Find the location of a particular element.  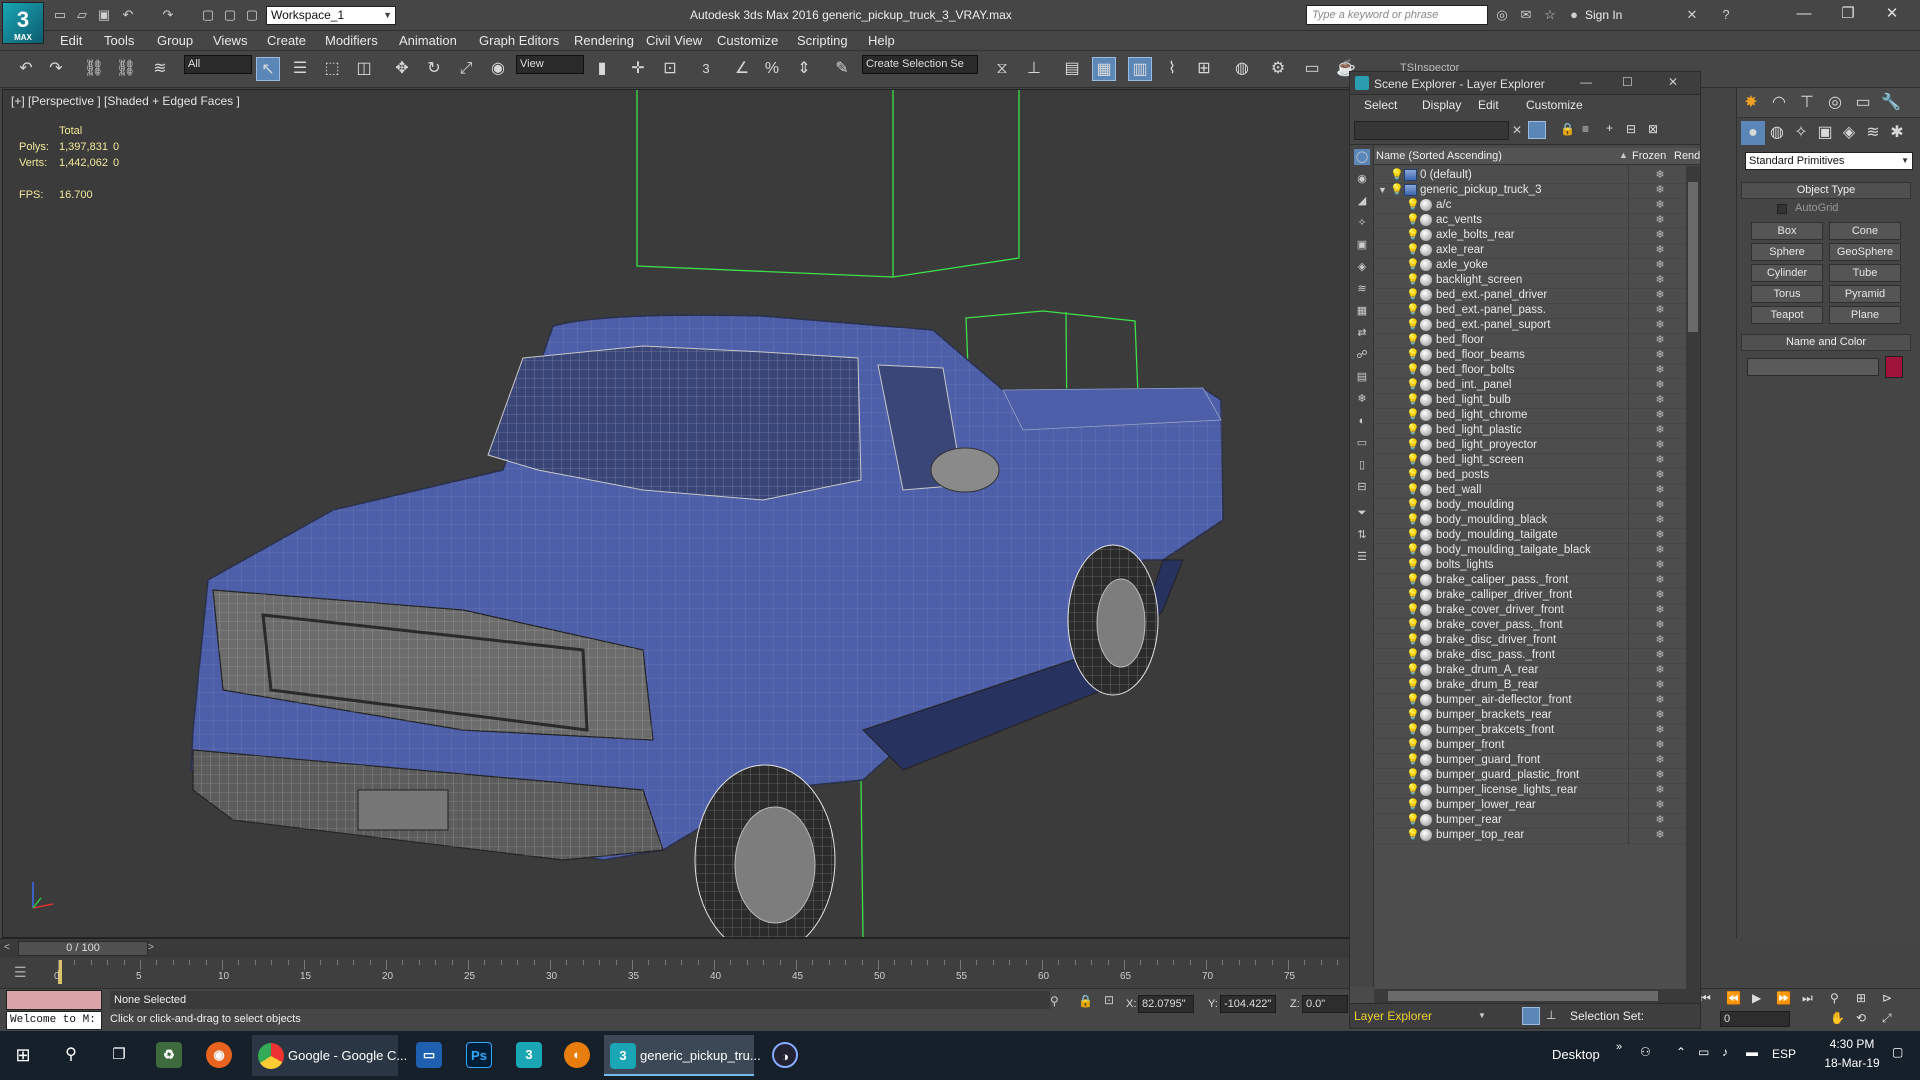

shapes-icon: ◍ is located at coordinates (1777, 133).